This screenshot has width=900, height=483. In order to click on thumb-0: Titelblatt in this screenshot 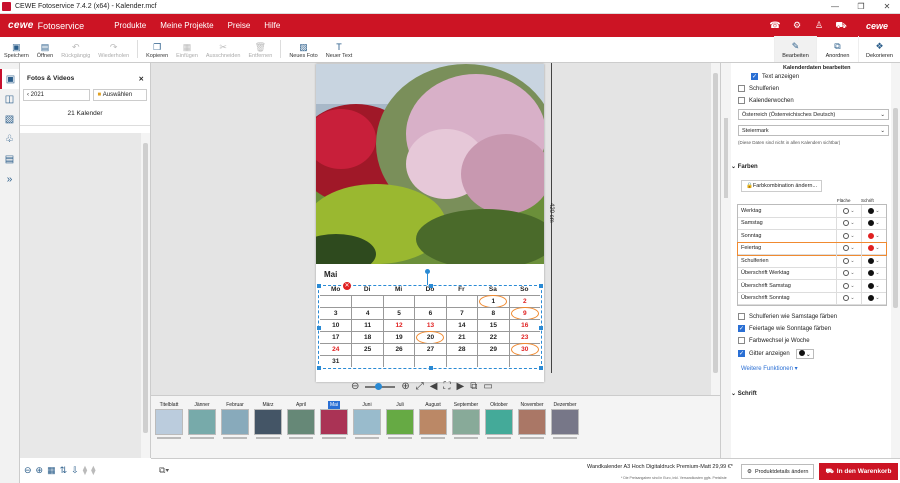, I will do `click(169, 429)`.